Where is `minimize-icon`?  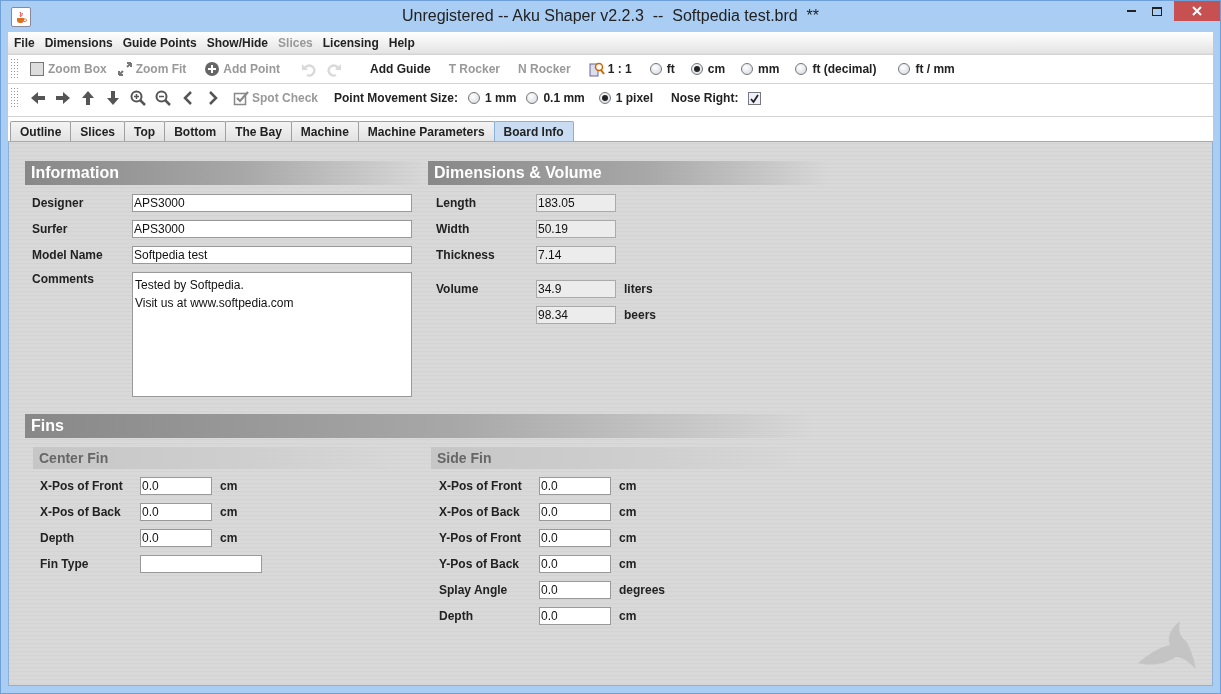 minimize-icon is located at coordinates (1131, 11).